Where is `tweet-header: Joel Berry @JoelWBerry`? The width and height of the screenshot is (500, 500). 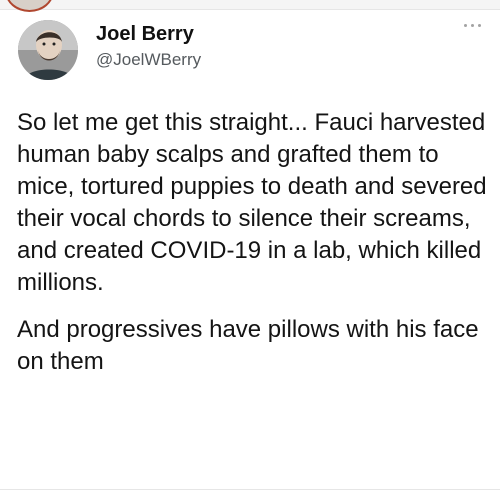 tweet-header: Joel Berry @JoelWBerry is located at coordinates (250, 50).